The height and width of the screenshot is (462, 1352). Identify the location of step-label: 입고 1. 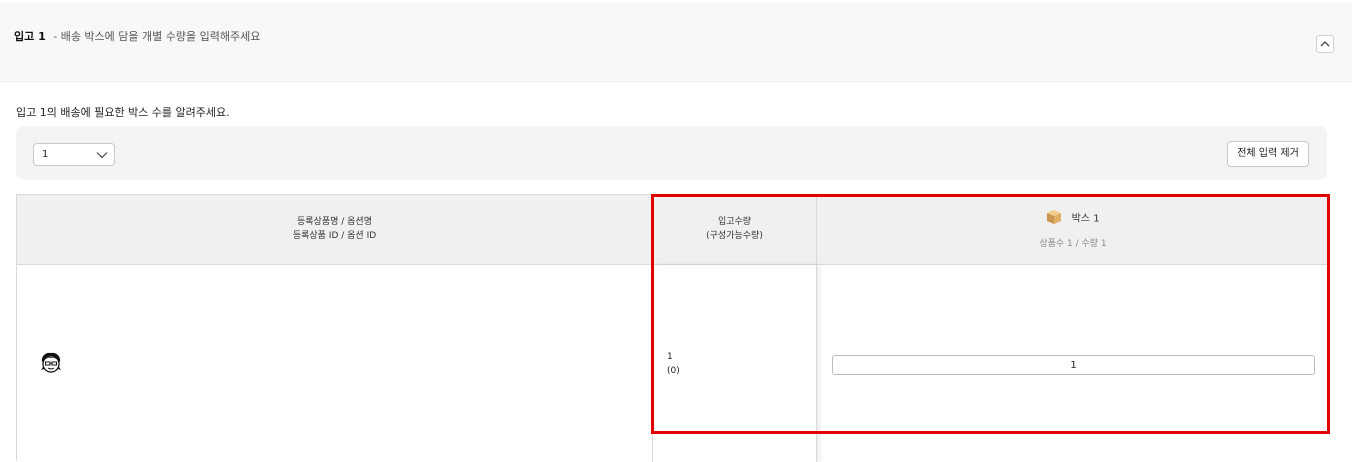
(30, 36).